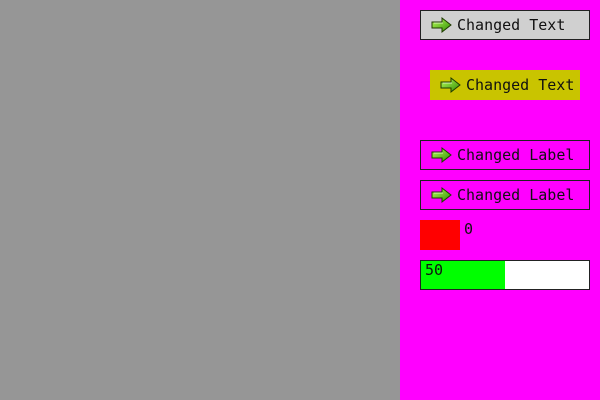 This screenshot has width=600, height=400. Describe the element at coordinates (516, 155) in the screenshot. I see `changed-label-button-1-label: Changed Label` at that location.